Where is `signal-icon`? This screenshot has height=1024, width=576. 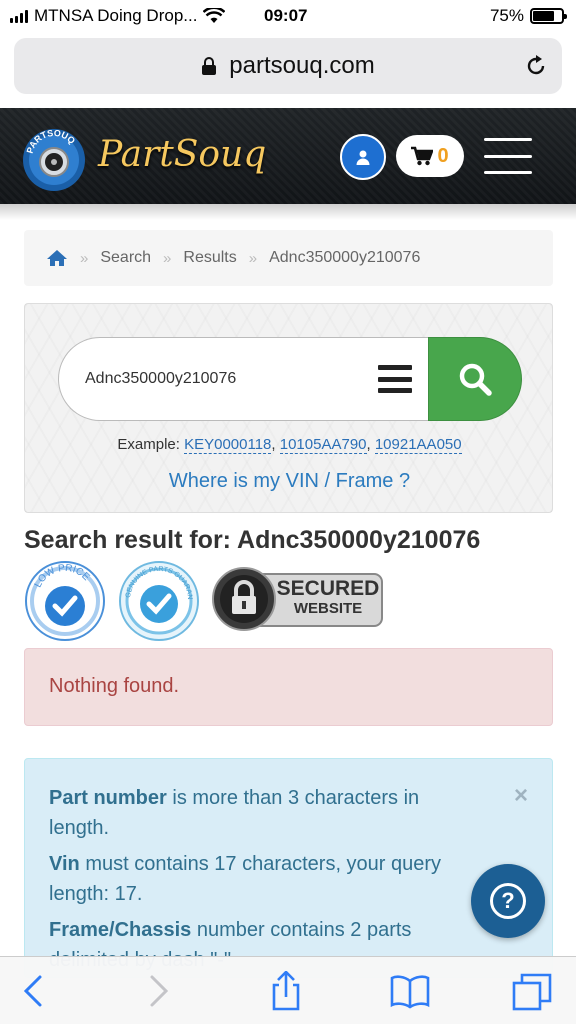
signal-icon is located at coordinates (19, 16).